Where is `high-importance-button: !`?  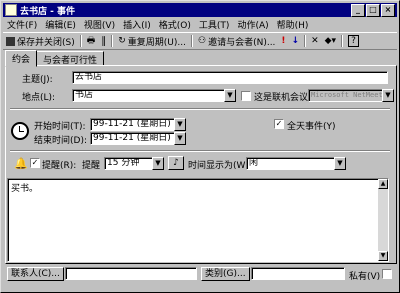
high-importance-button: ! is located at coordinates (283, 41).